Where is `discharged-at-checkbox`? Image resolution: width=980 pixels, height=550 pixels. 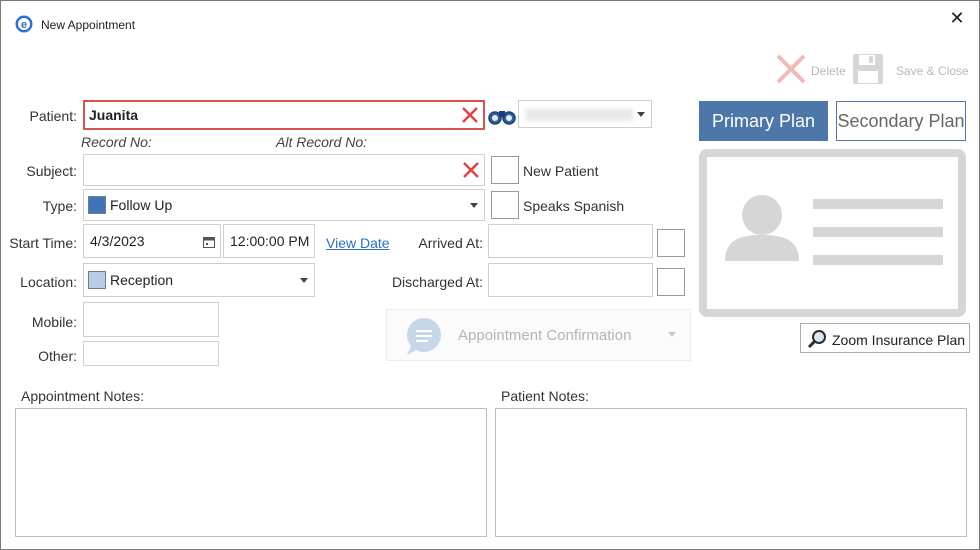
discharged-at-checkbox is located at coordinates (671, 282).